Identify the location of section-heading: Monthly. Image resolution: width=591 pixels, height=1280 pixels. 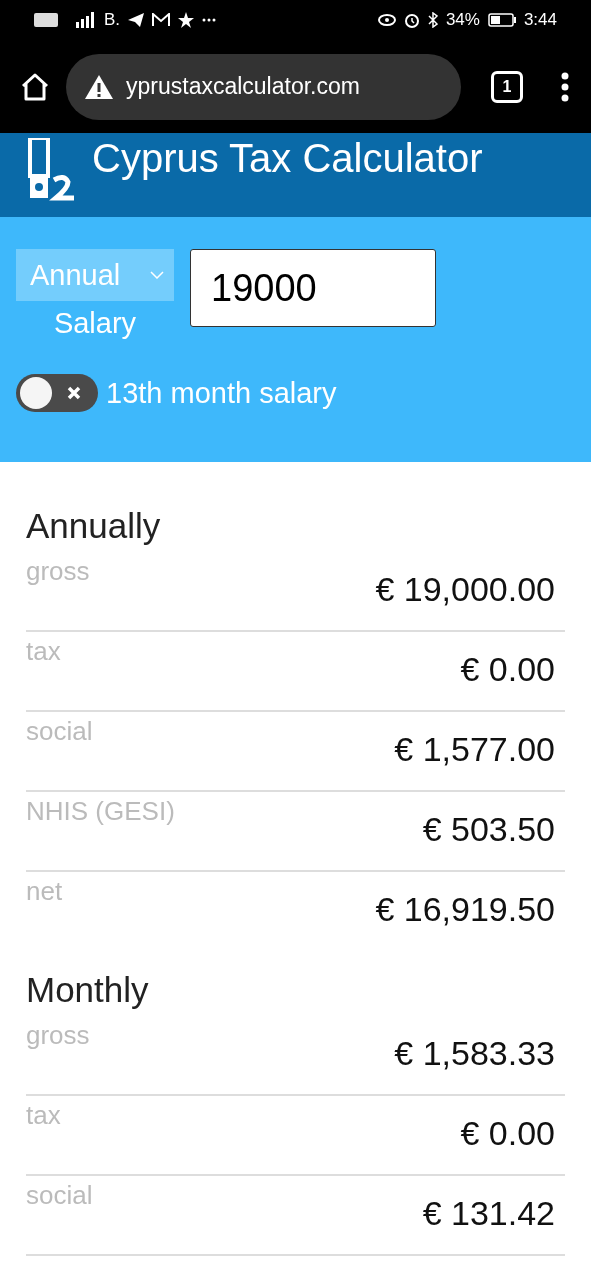
(88, 990).